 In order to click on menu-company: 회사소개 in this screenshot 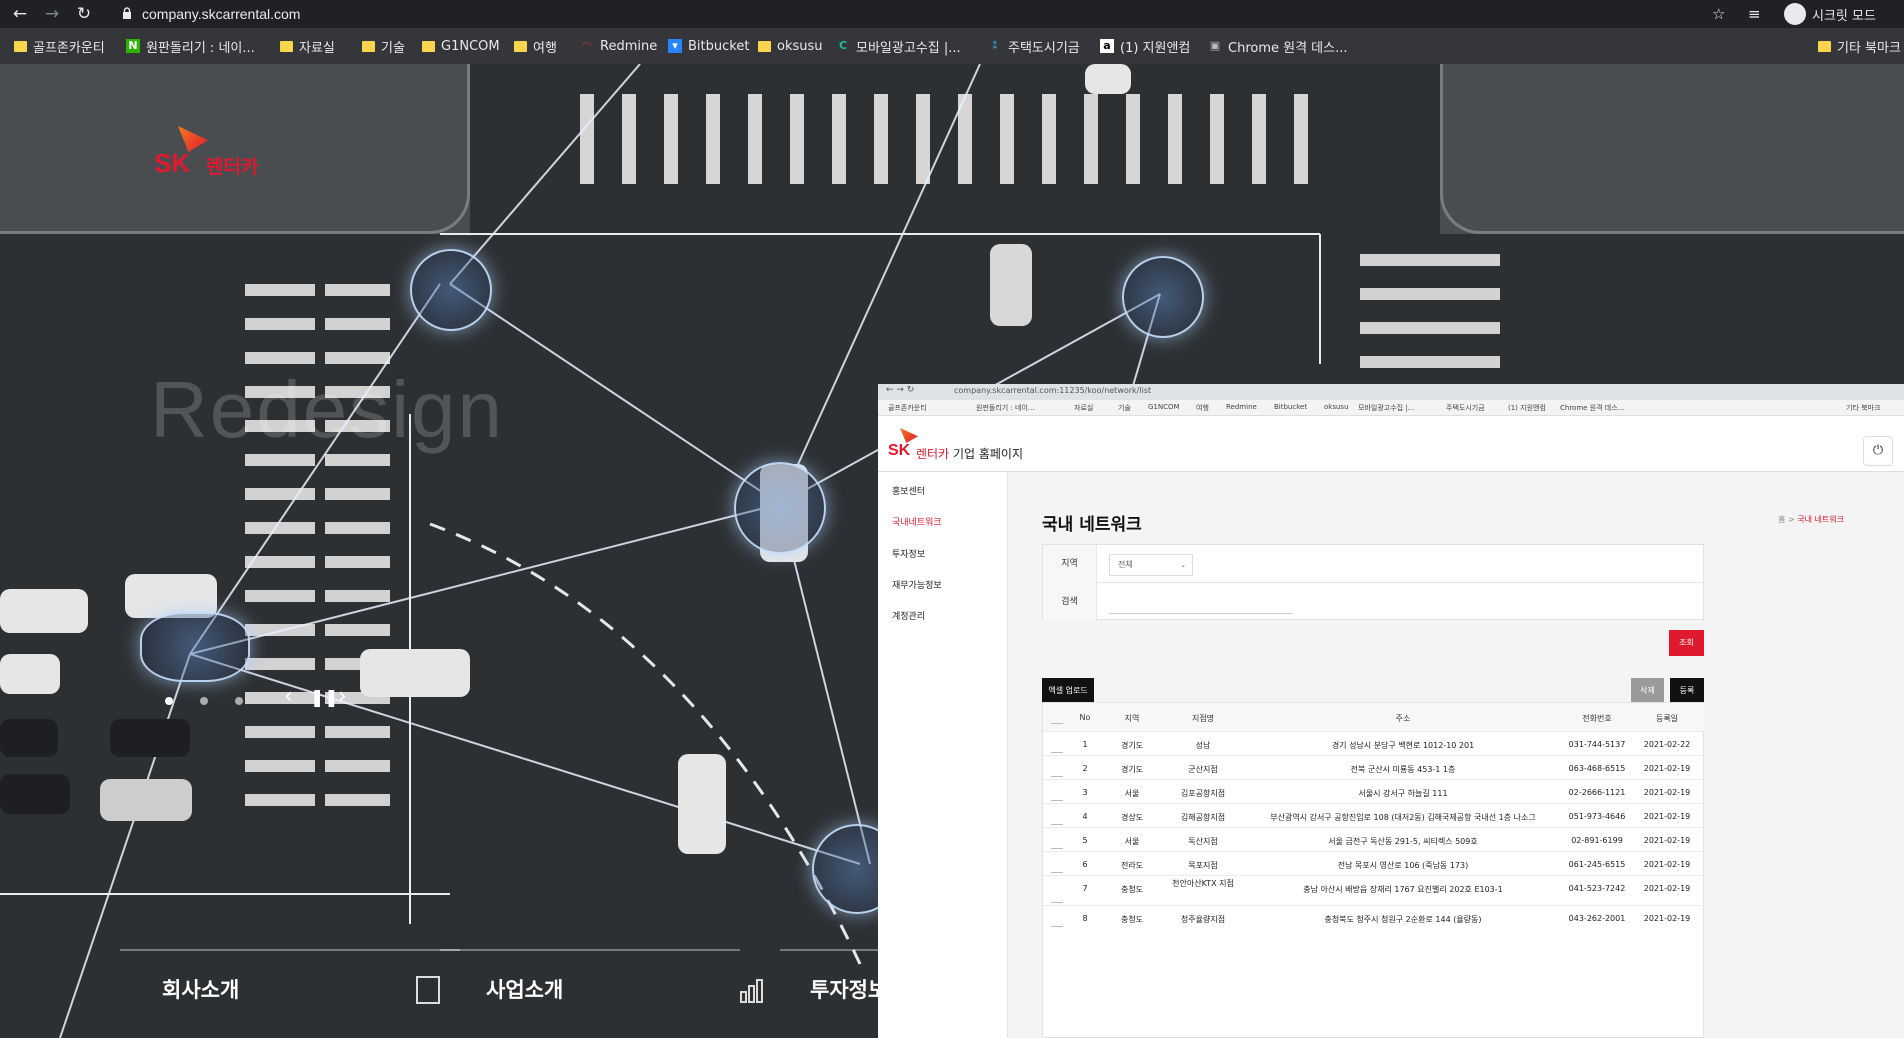, I will do `click(200, 989)`.